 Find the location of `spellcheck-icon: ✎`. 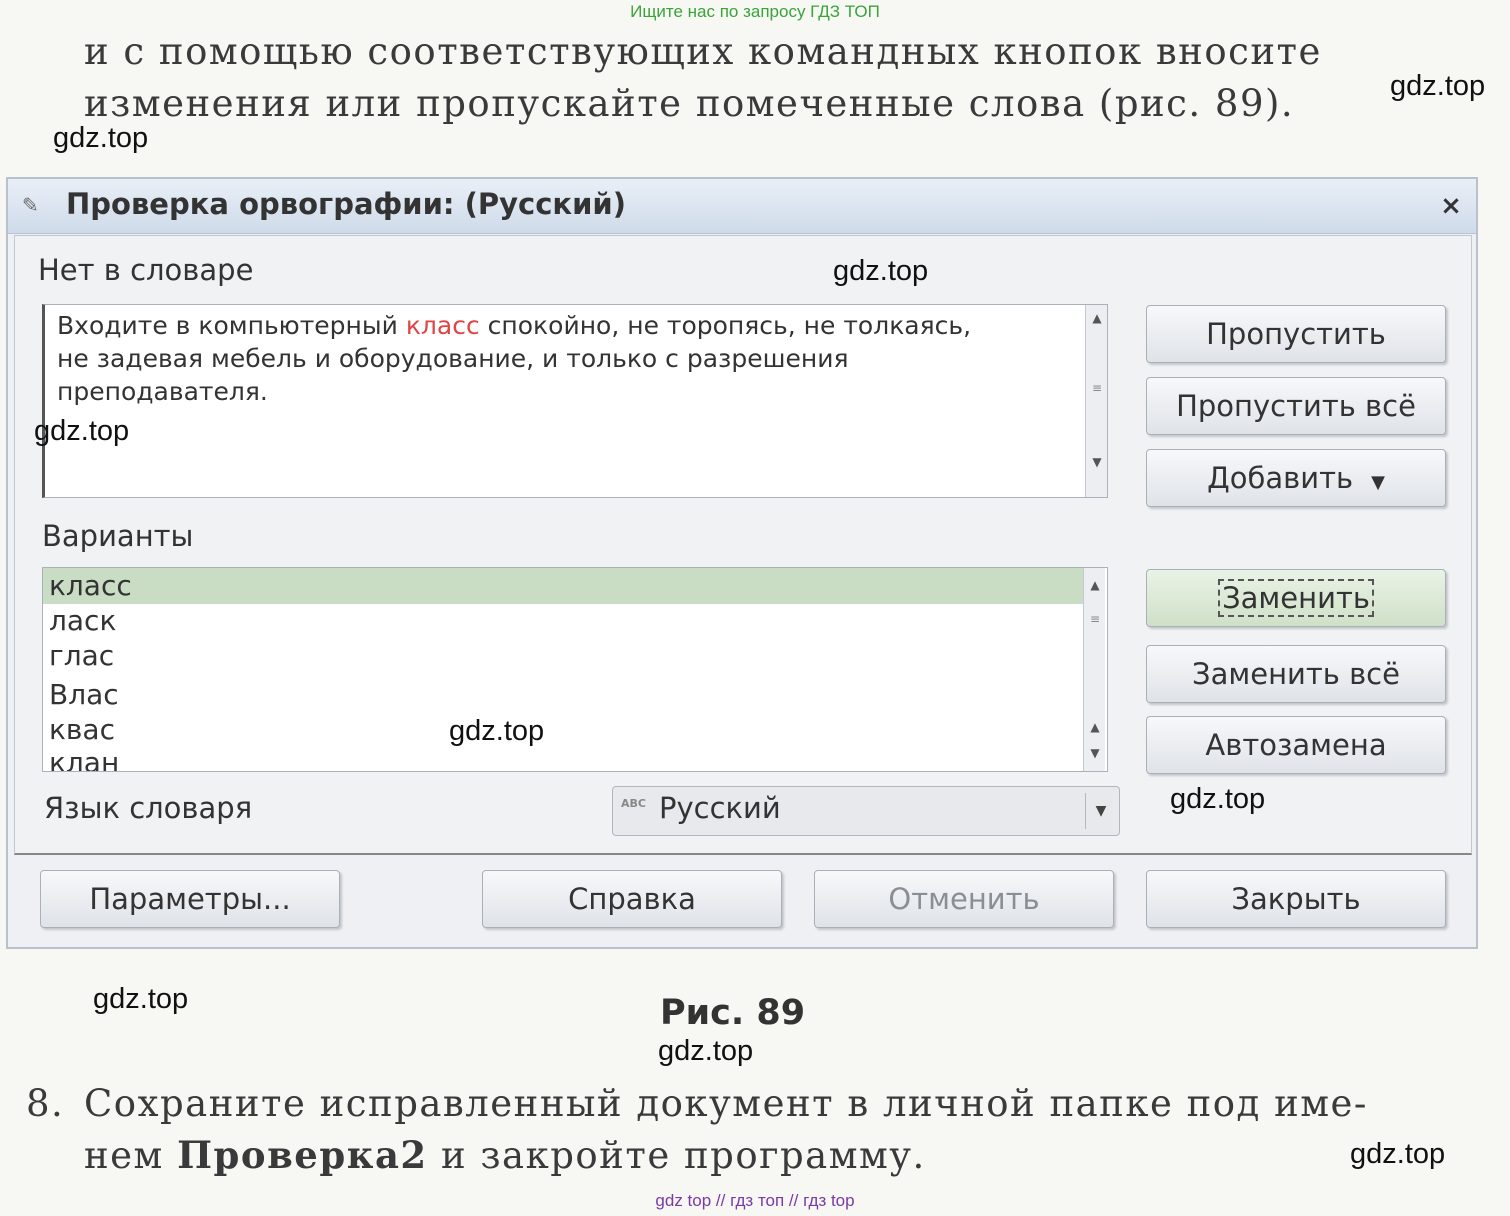

spellcheck-icon: ✎ is located at coordinates (30, 205).